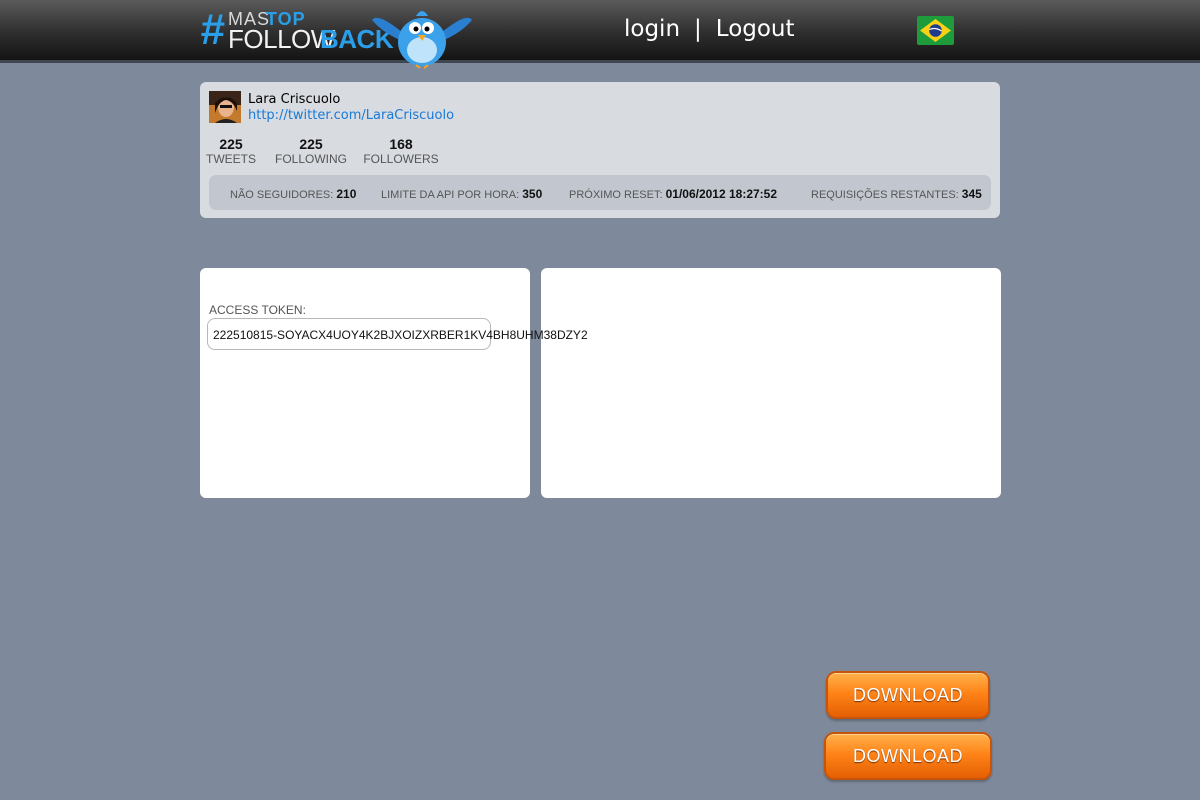  I want to click on token-panel: ACCESS TOKEN:, so click(365, 383).